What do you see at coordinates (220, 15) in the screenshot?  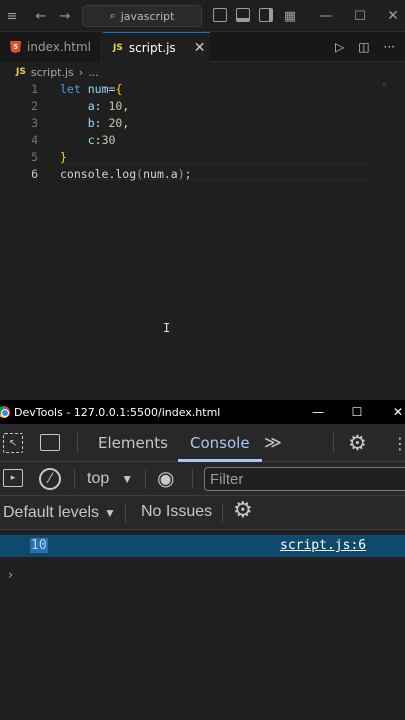 I see `layout-sidebar-icon` at bounding box center [220, 15].